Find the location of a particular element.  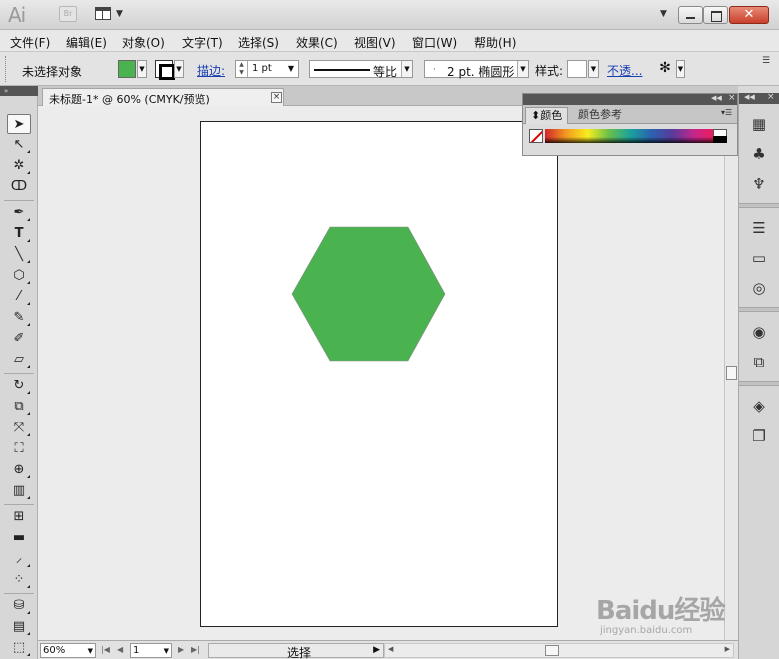

brush-definition: · 2 pt. 椭圆形 ▼ is located at coordinates (476, 69).